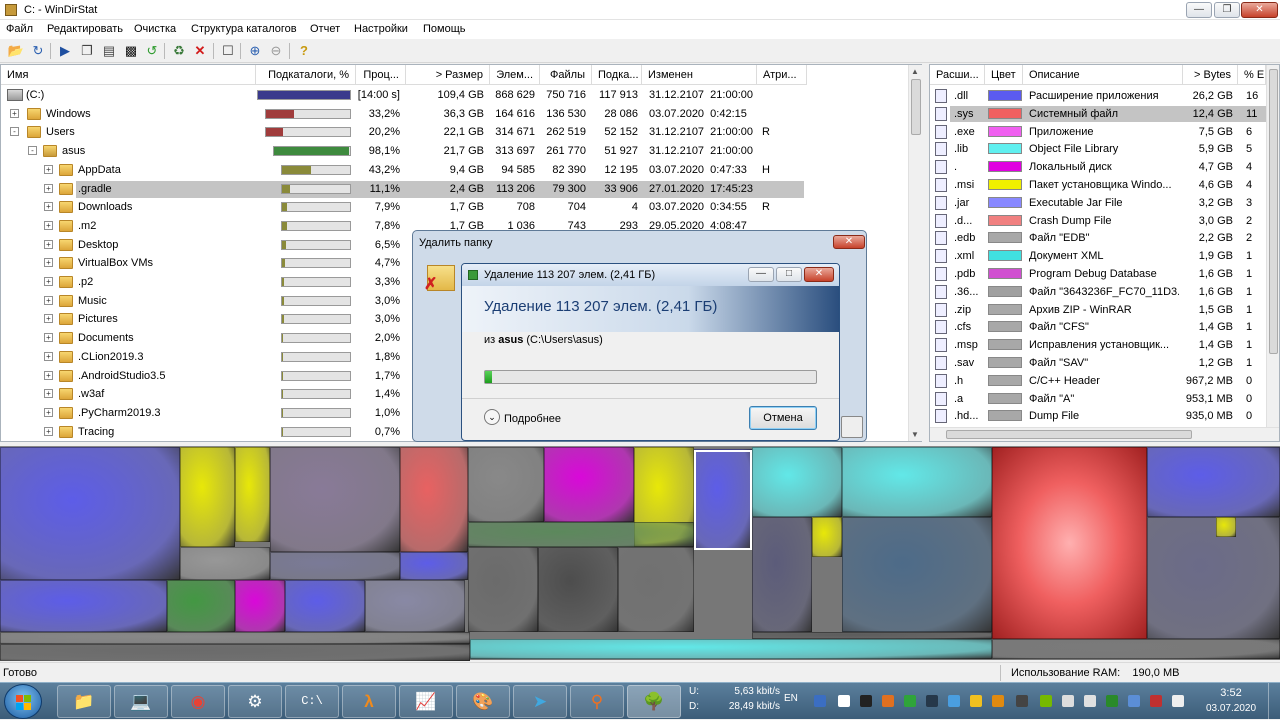 The height and width of the screenshot is (720, 1280). I want to click on extension-row: .edb Файл "EDB" 2,2 GB 2, so click(1098, 238).